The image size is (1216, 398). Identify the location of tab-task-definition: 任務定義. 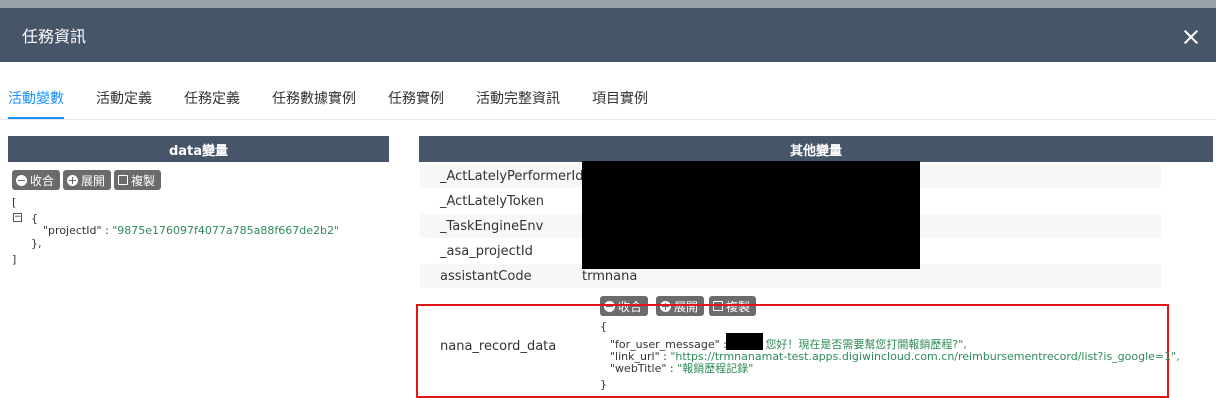
(212, 98).